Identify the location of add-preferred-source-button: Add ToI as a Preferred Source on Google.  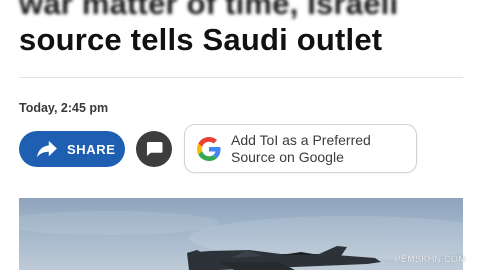
(300, 148).